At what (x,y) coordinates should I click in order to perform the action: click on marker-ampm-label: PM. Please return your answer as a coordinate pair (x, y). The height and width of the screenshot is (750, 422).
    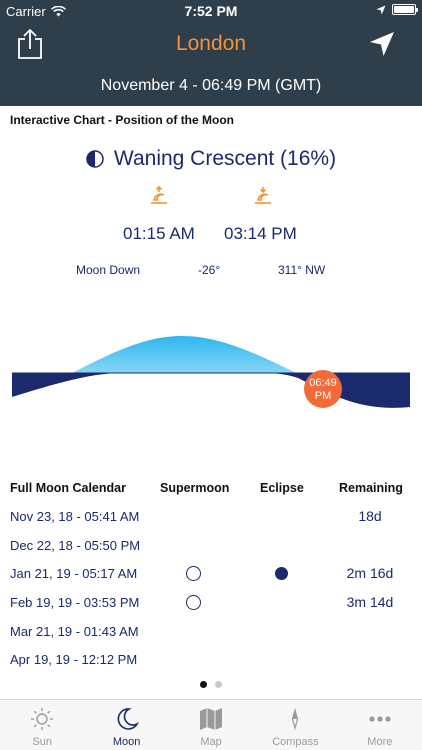
    Looking at the image, I should click on (323, 396).